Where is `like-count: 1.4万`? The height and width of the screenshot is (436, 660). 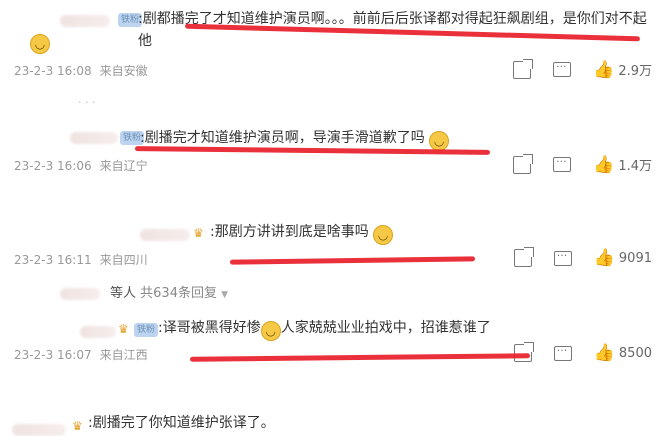 like-count: 1.4万 is located at coordinates (635, 166).